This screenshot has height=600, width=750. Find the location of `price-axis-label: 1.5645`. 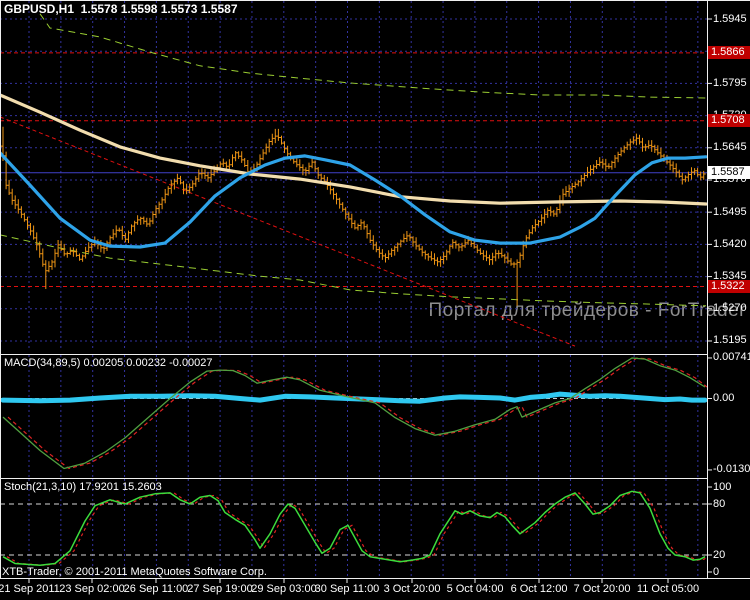

price-axis-label: 1.5645 is located at coordinates (730, 147).